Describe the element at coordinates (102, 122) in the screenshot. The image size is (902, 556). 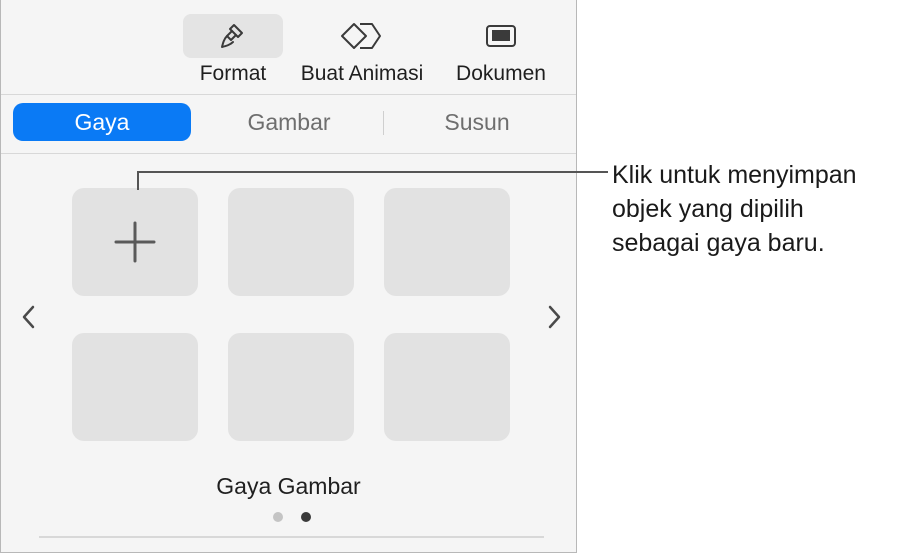
I see `tab-gaya: Gaya` at that location.